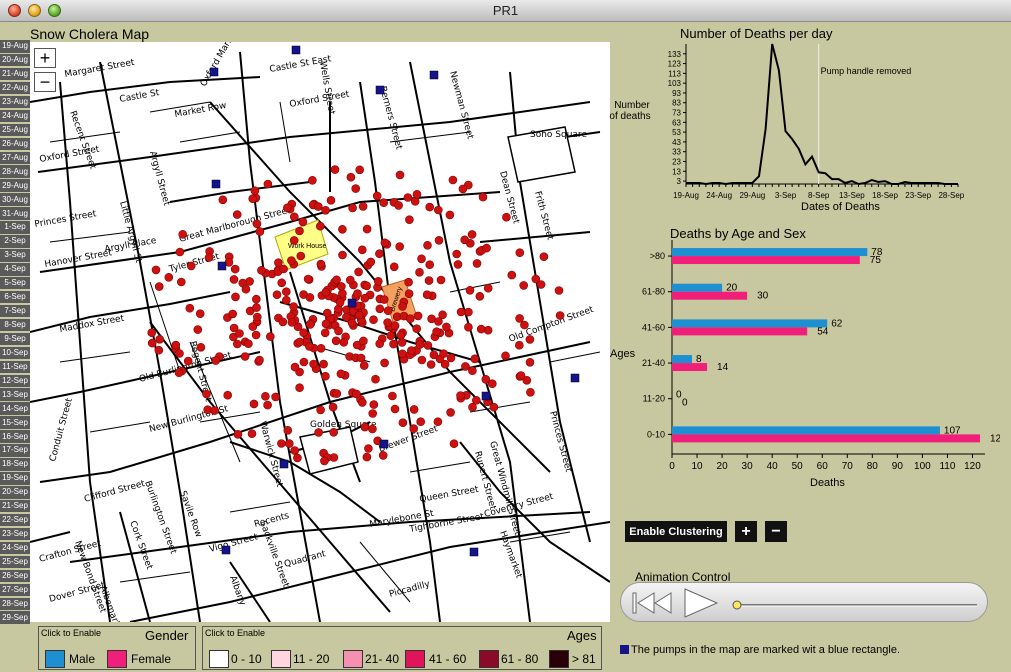  I want to click on date-button-11-Sep: 11-Sep, so click(15, 367).